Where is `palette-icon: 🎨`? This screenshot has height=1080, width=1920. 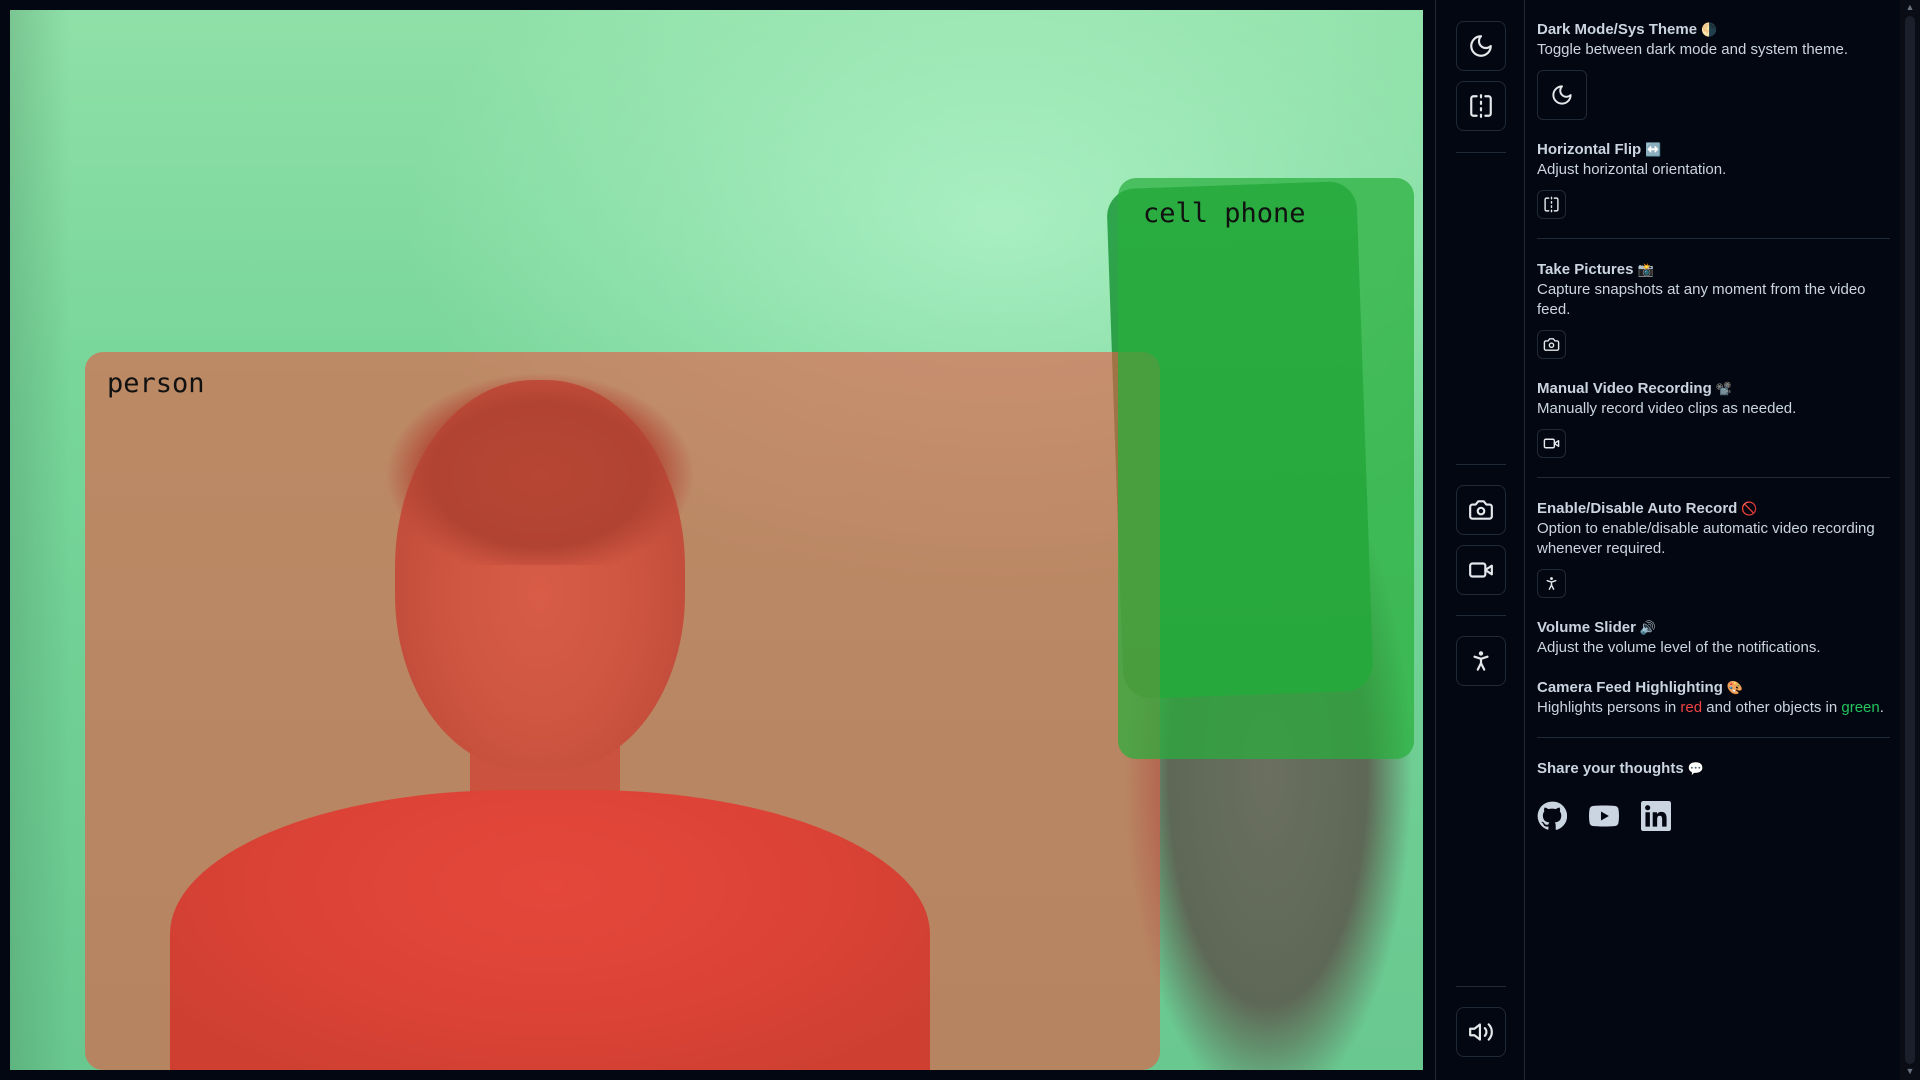 palette-icon: 🎨 is located at coordinates (1735, 687).